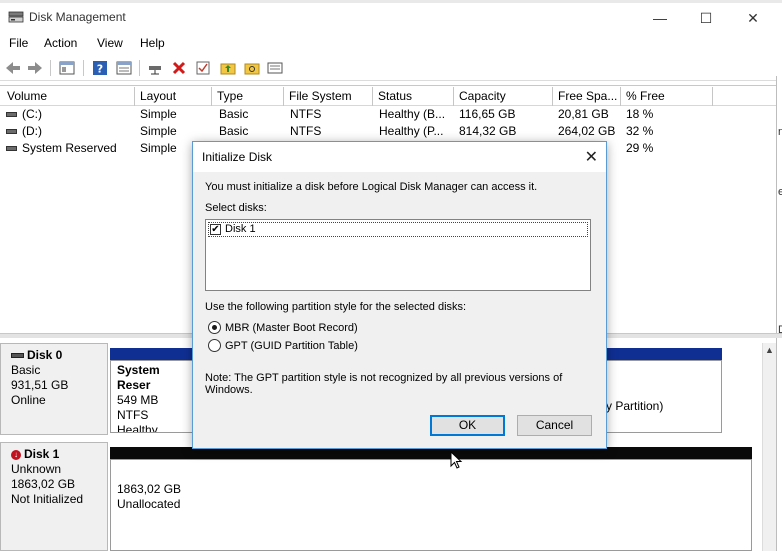 The image size is (782, 551). Describe the element at coordinates (237, 157) in the screenshot. I see `dialog-title: Initialize Disk` at that location.